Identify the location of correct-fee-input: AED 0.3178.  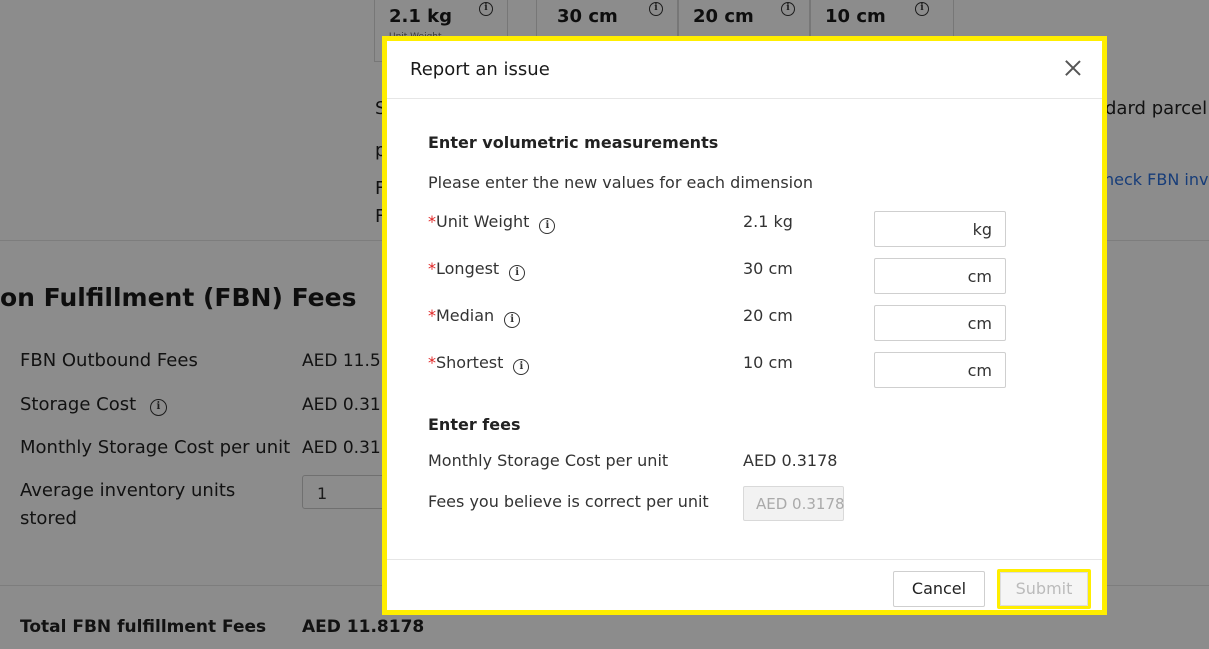
(794, 503).